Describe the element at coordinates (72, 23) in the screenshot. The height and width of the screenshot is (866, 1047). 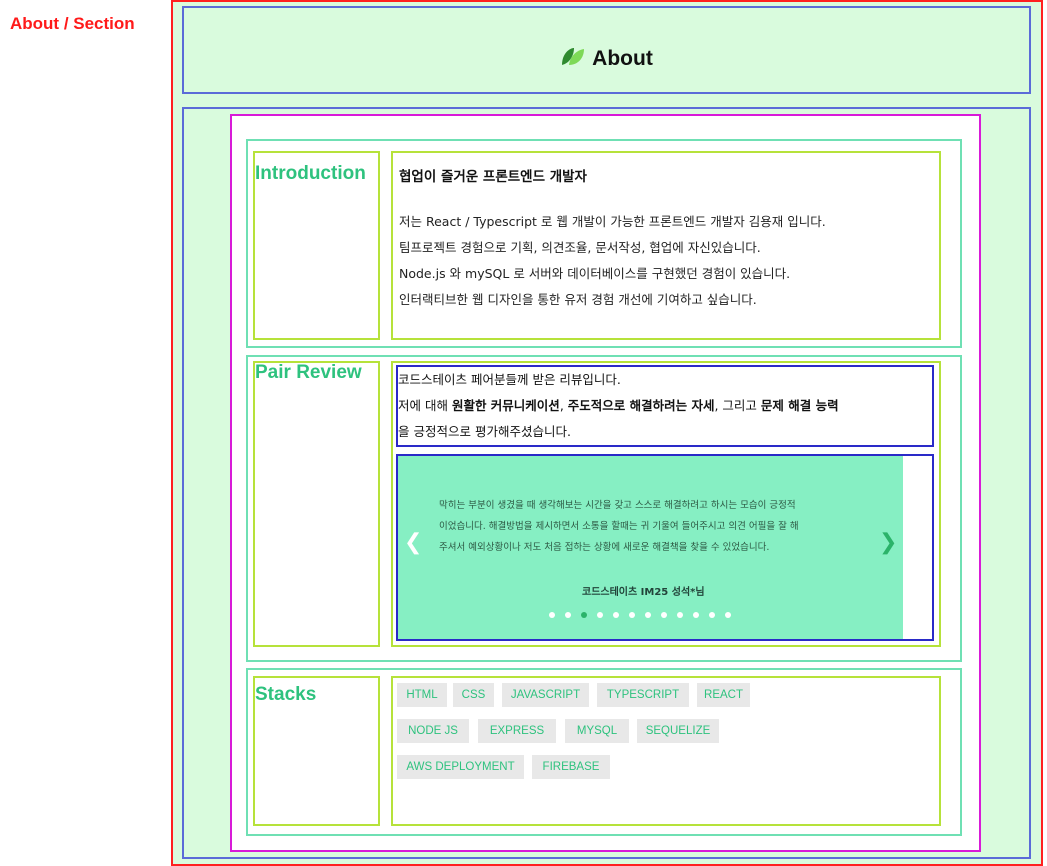
I see `section-label: About / Section` at that location.